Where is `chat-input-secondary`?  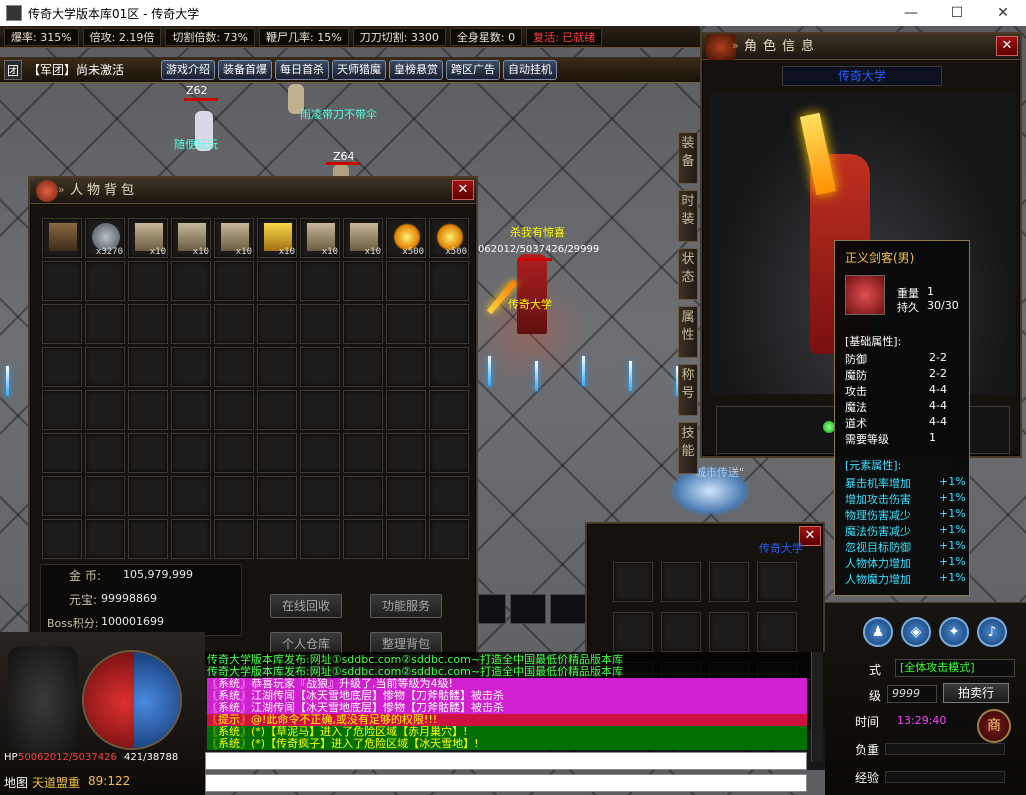 chat-input-secondary is located at coordinates (506, 783).